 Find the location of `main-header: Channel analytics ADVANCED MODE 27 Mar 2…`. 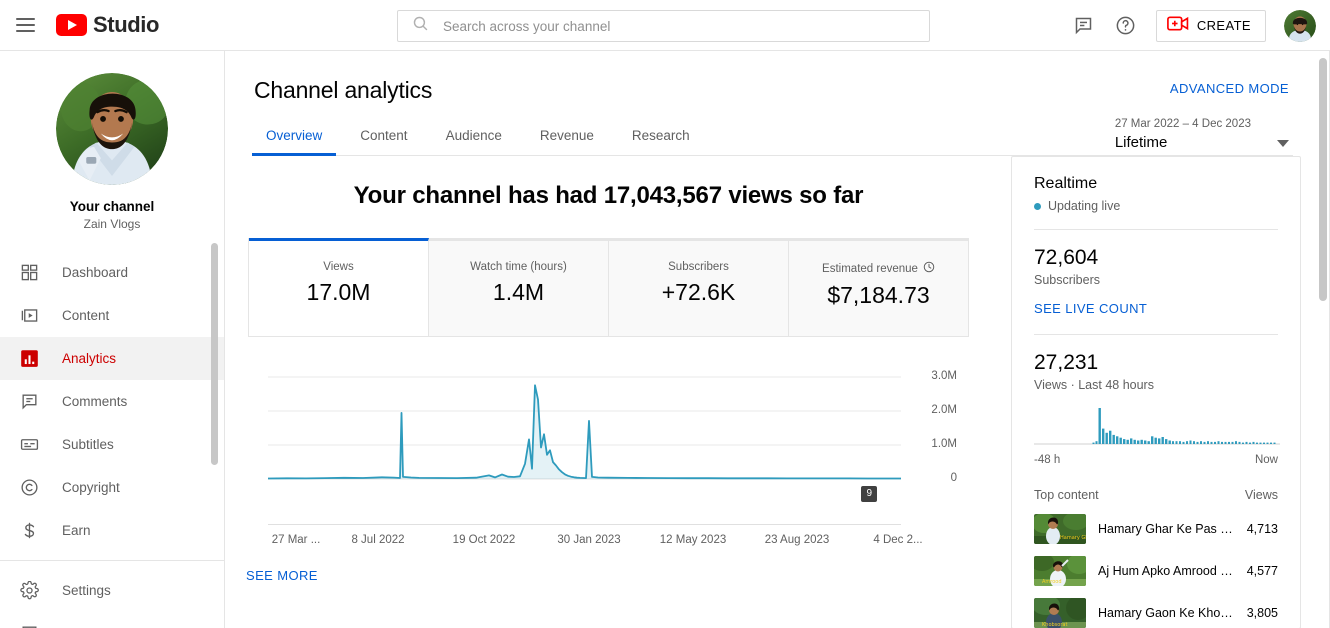

main-header: Channel analytics ADVANCED MODE 27 Mar 2… is located at coordinates (773, 103).